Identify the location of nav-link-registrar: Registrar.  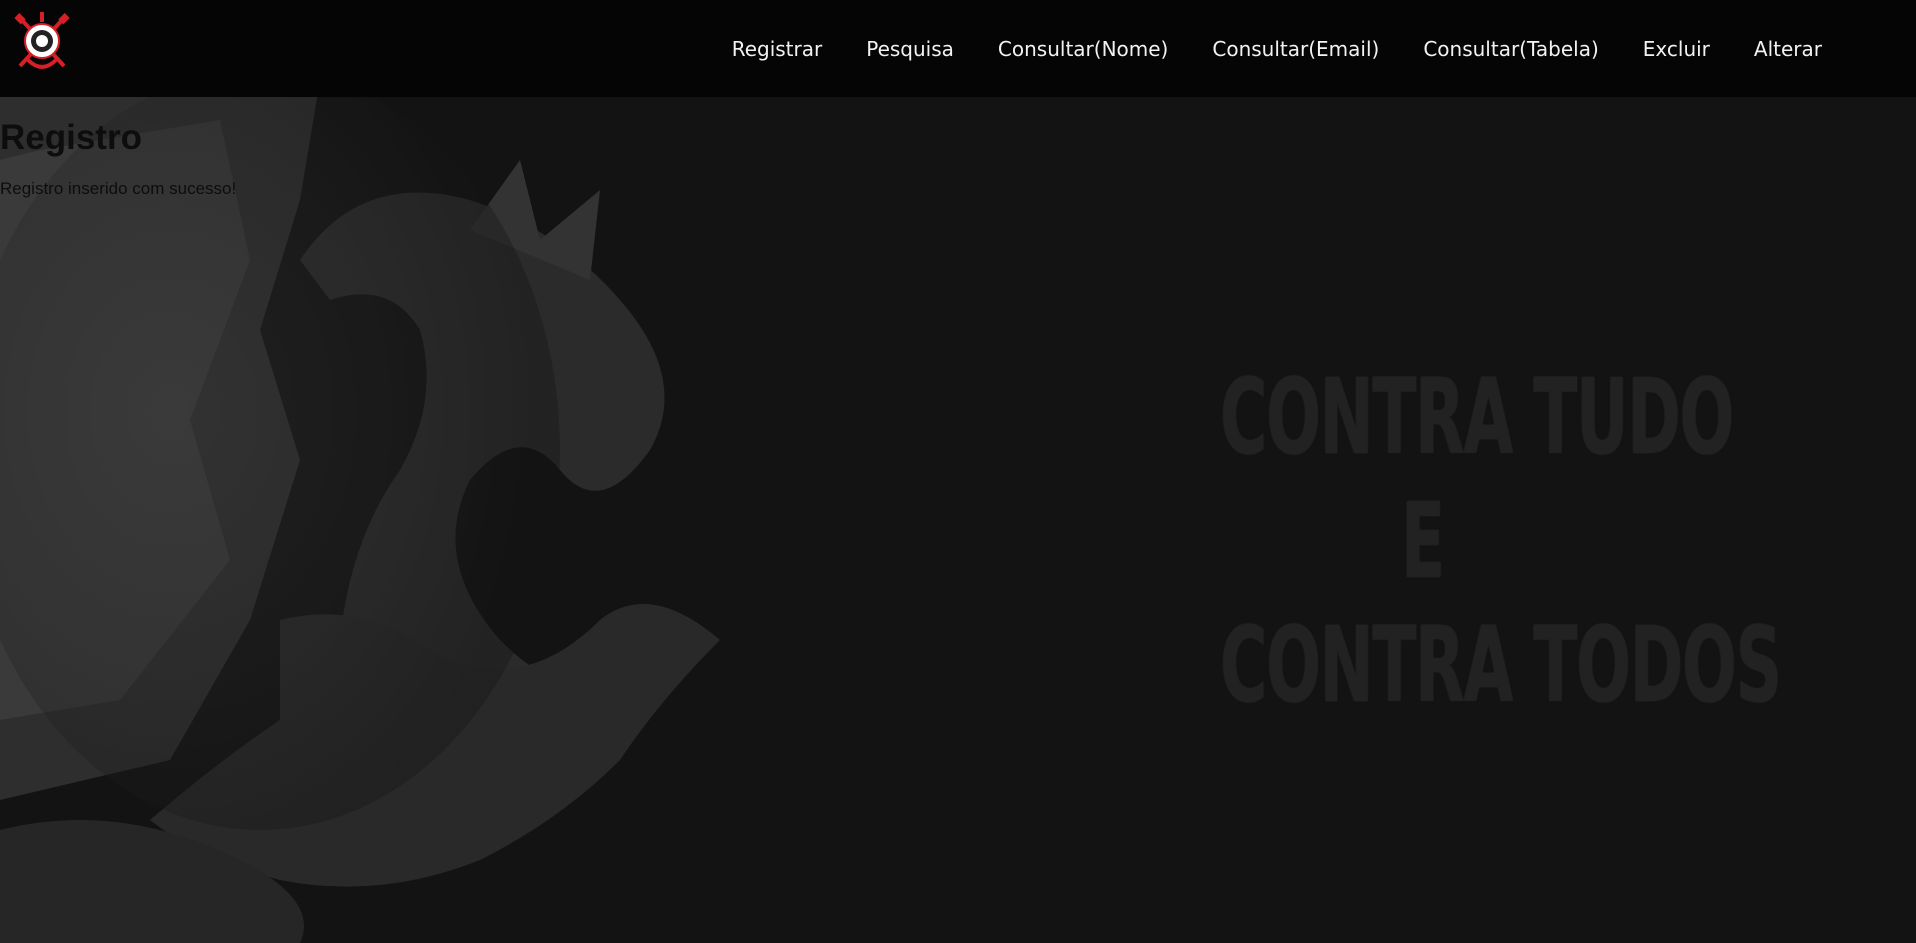
(777, 49).